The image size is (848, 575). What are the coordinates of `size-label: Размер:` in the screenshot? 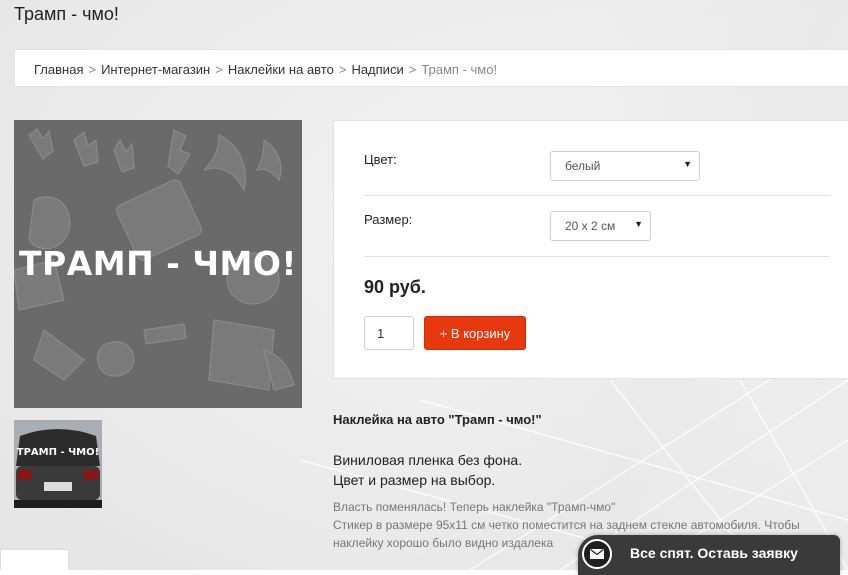 It's located at (388, 219).